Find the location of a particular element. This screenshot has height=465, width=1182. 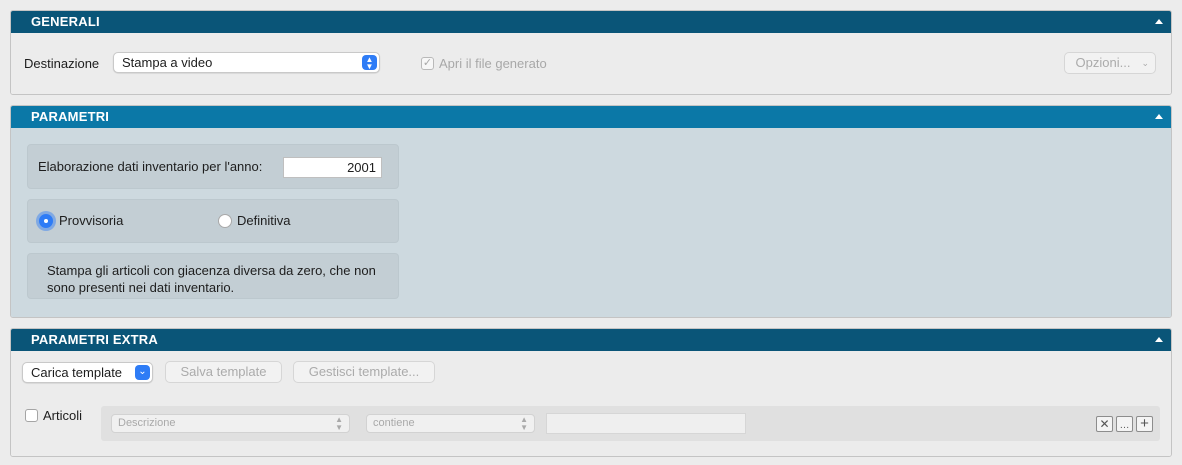

radio-definitiva is located at coordinates (225, 221).